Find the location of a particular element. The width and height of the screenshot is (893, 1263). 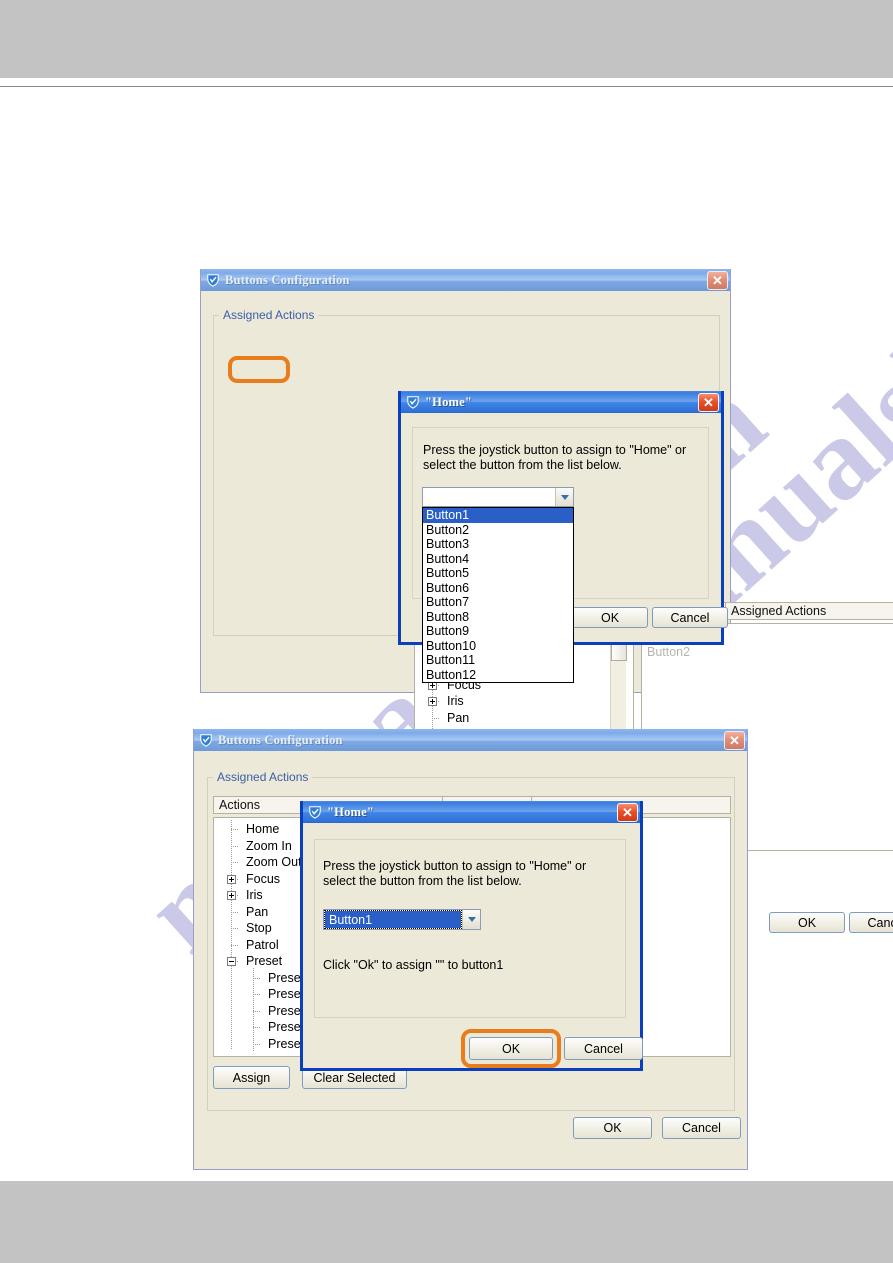

dialog2-cancel-label: Cancel is located at coordinates (603, 1048).